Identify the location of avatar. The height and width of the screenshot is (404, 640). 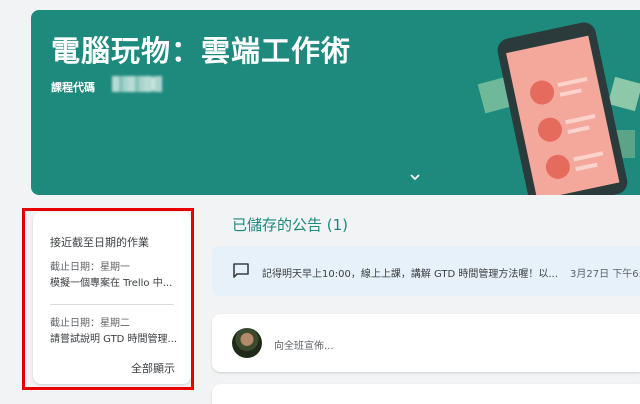
(247, 343).